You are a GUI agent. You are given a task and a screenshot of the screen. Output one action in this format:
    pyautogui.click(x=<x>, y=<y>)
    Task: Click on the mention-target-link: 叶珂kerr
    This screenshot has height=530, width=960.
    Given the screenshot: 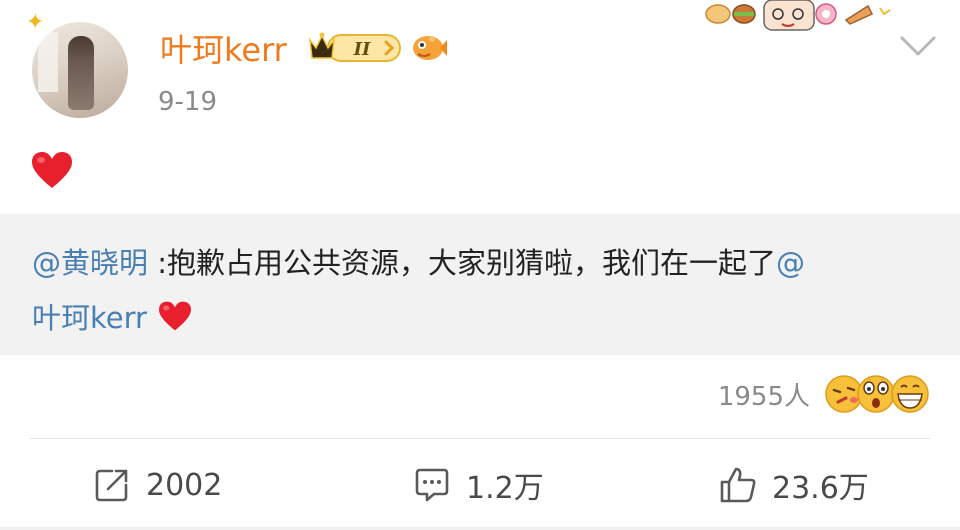 What is the action you would take?
    pyautogui.click(x=89, y=318)
    